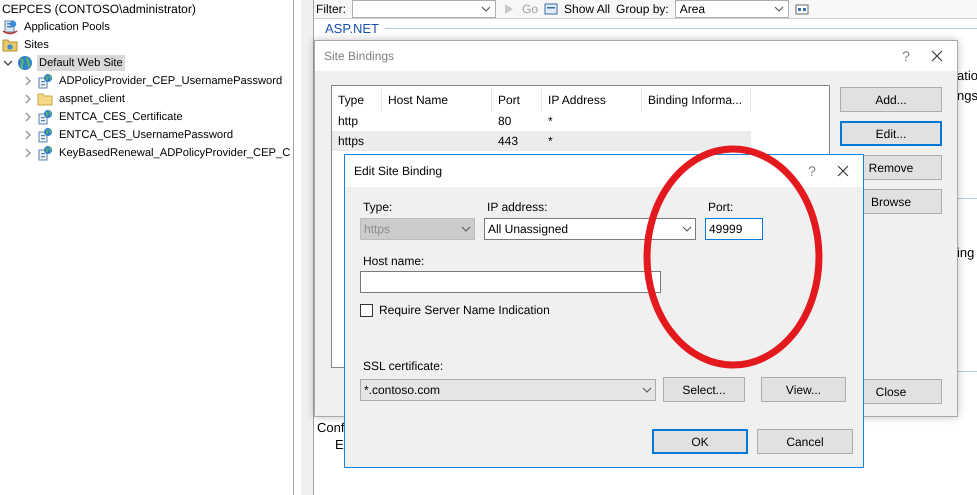  Describe the element at coordinates (805, 441) in the screenshot. I see `cancel-button: Cancel` at that location.